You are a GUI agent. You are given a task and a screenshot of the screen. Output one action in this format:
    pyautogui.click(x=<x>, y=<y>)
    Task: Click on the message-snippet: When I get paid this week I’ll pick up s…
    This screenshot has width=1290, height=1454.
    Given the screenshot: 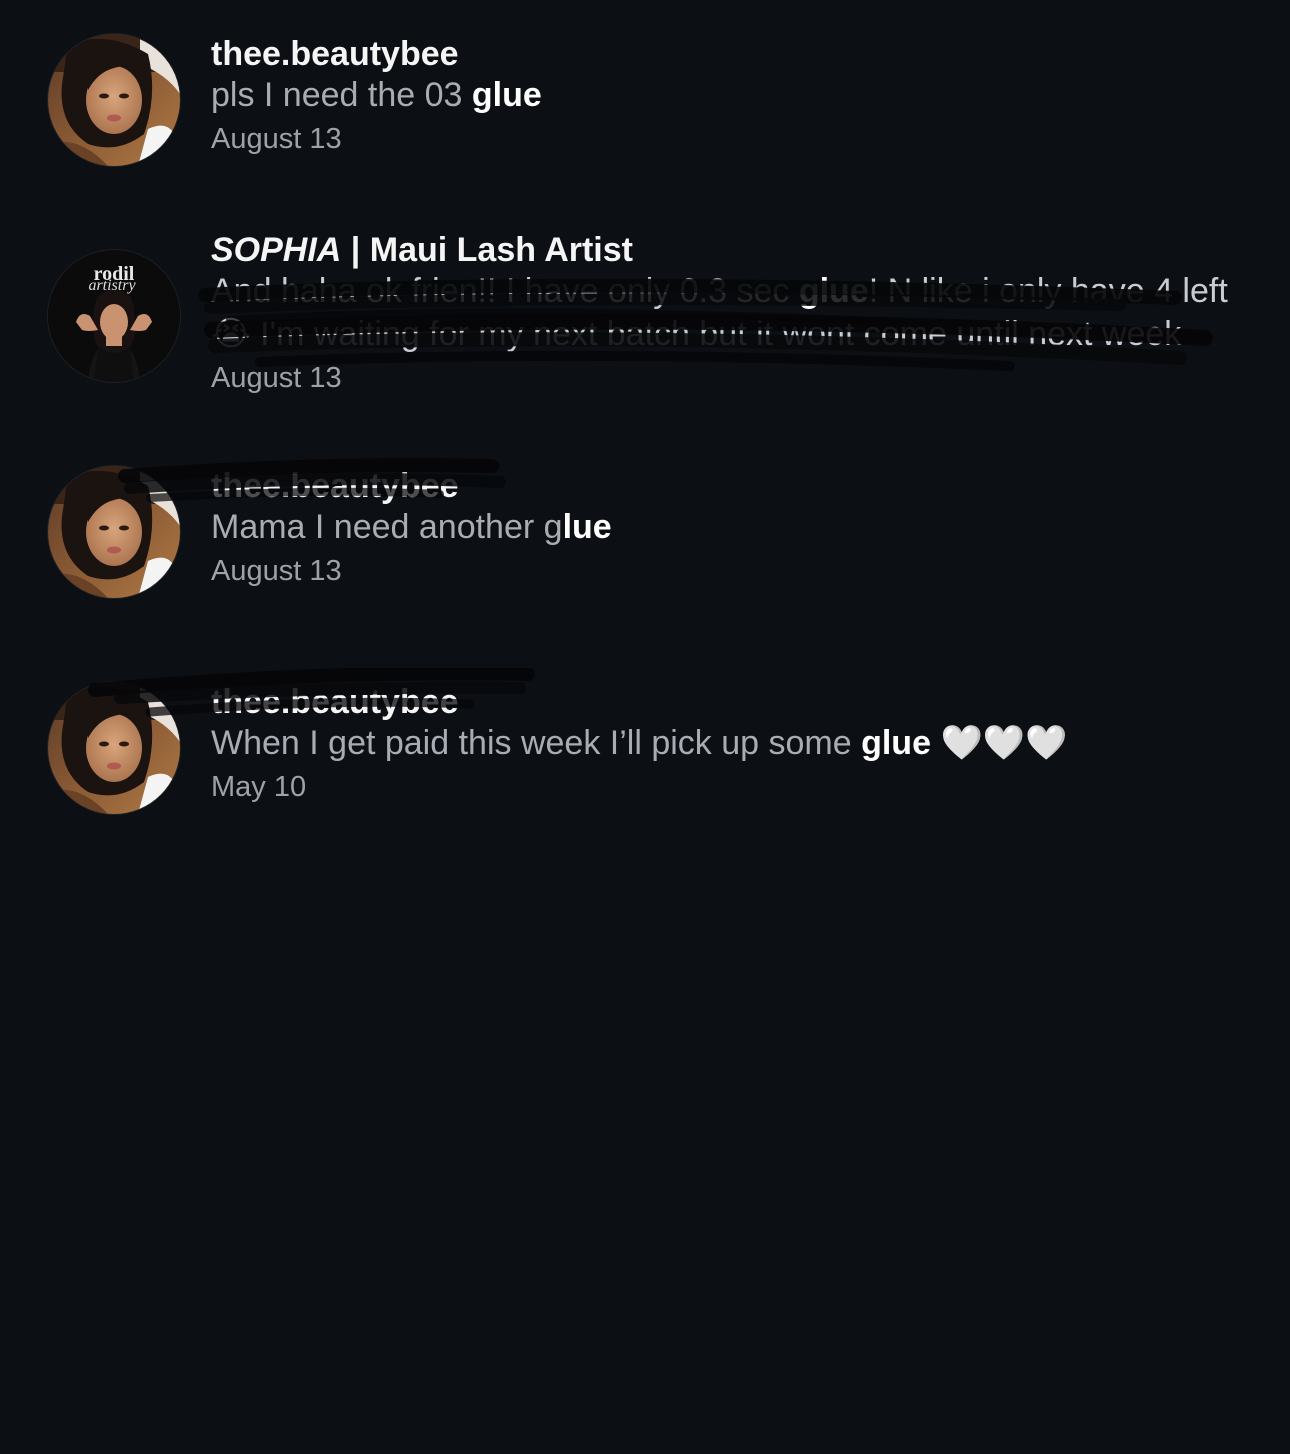 What is the action you would take?
    pyautogui.click(x=639, y=743)
    